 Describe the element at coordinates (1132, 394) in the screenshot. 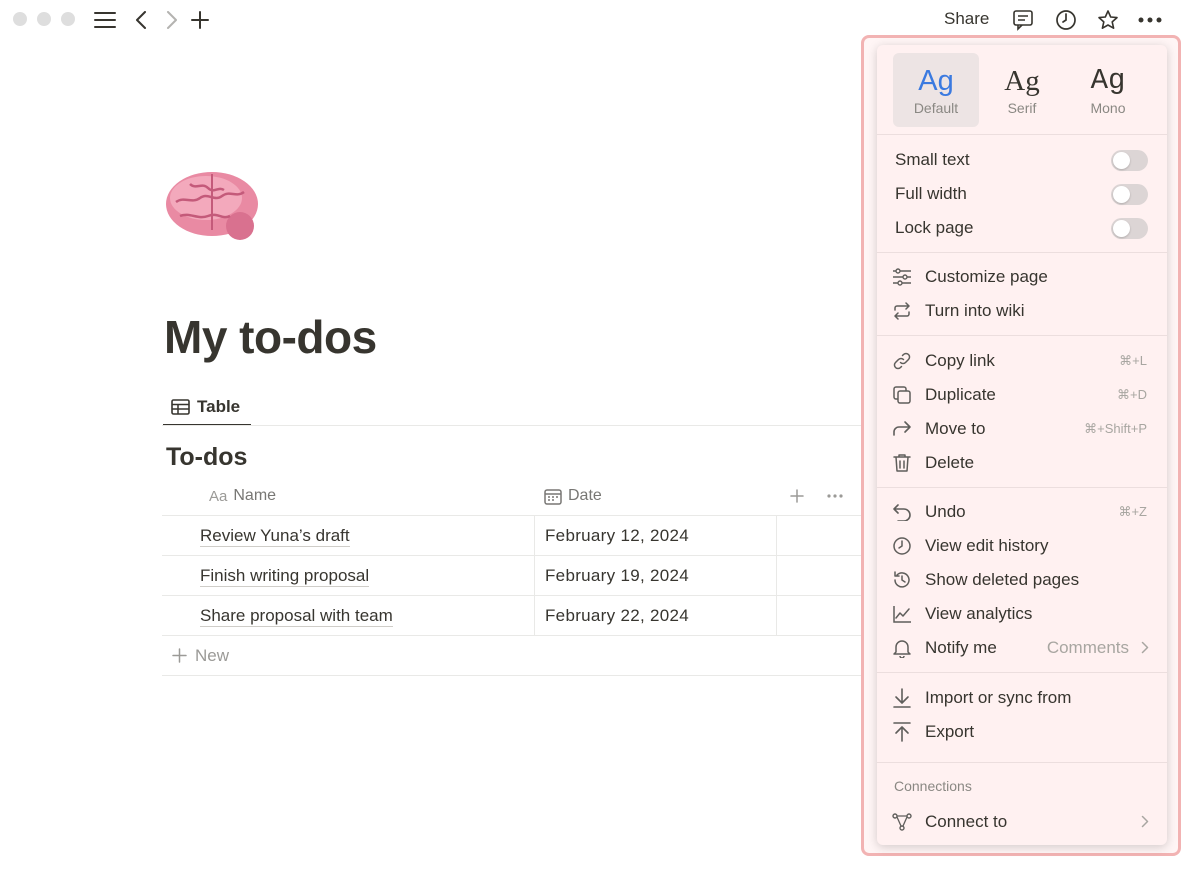

I see `shortcut-hint: ⌘+D` at that location.